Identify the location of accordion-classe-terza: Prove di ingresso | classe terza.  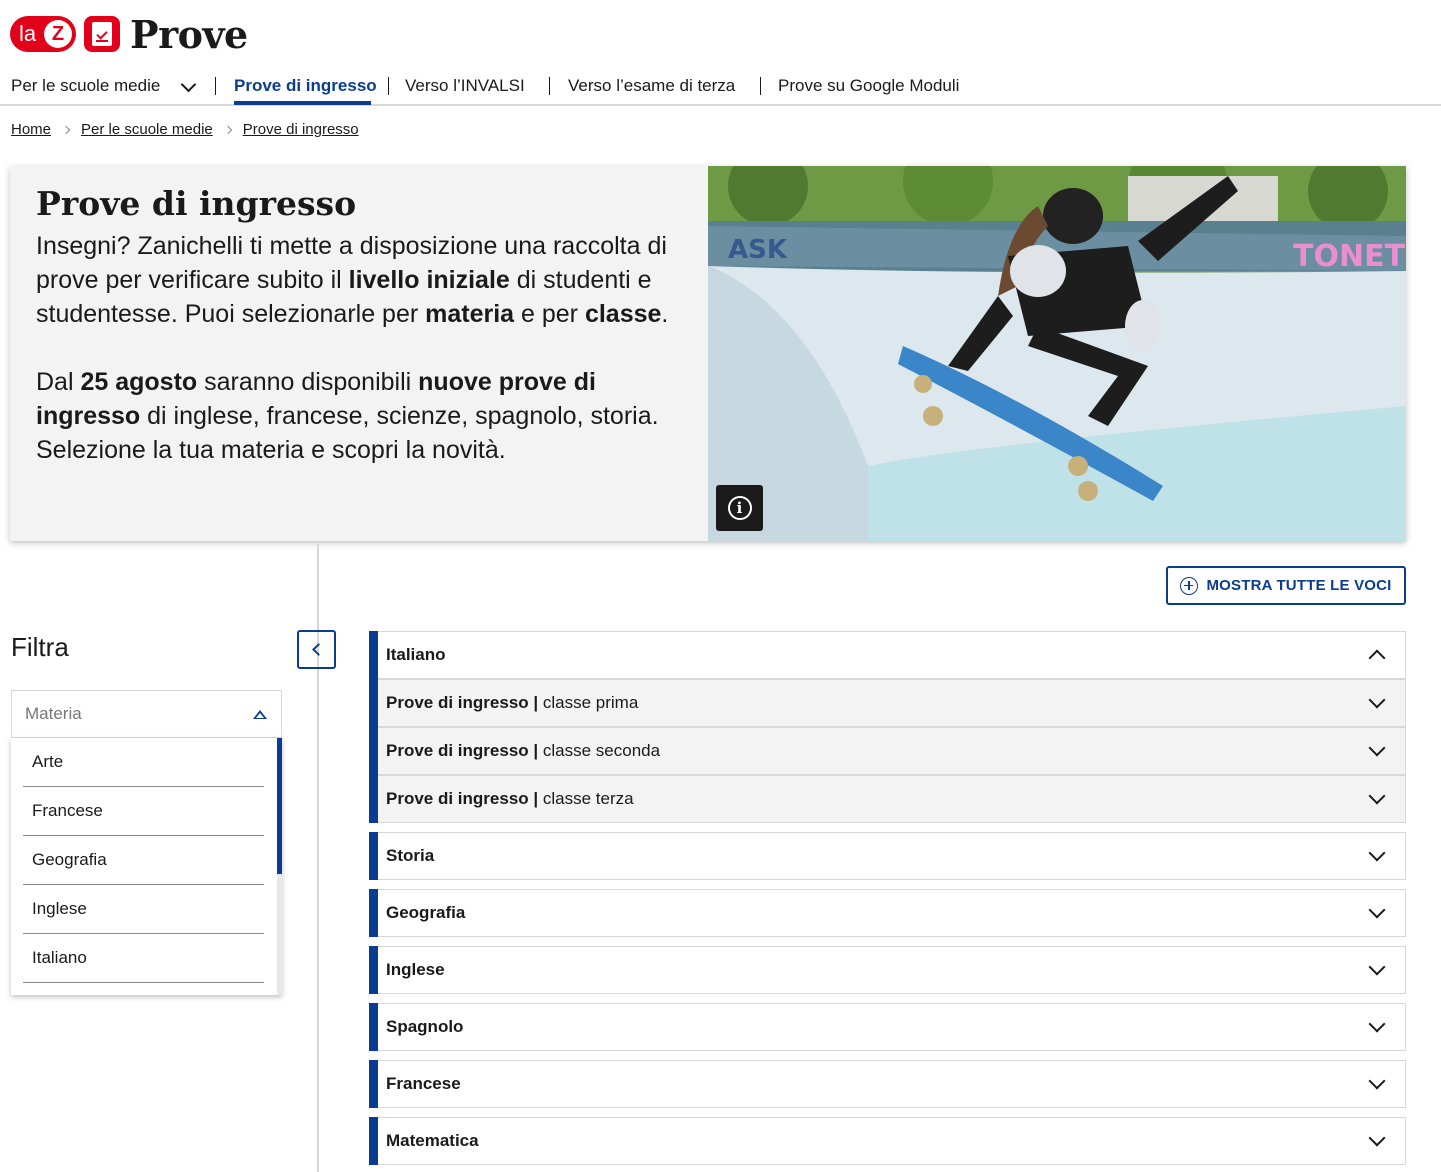
(887, 799).